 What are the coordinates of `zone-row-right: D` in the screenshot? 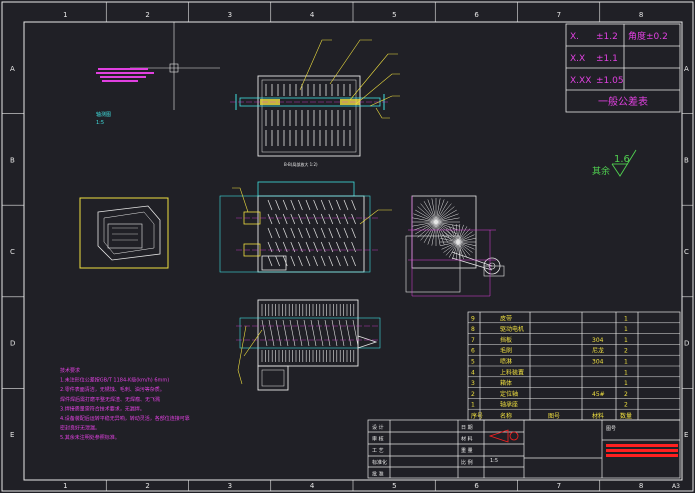 It's located at (686, 344).